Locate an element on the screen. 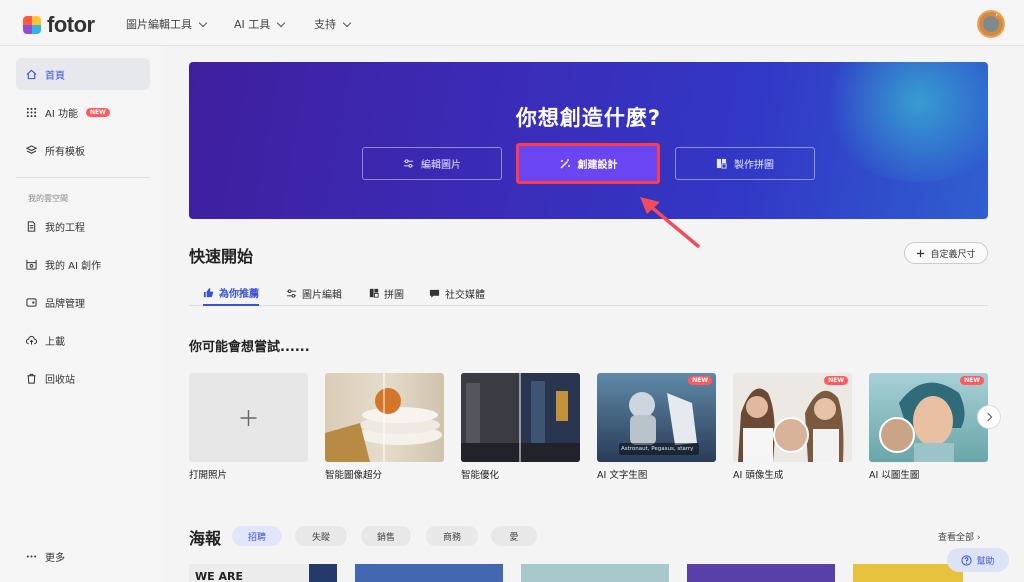 The image size is (1024, 582). sidebar-item-my-projects: 我的工程 is located at coordinates (83, 226).